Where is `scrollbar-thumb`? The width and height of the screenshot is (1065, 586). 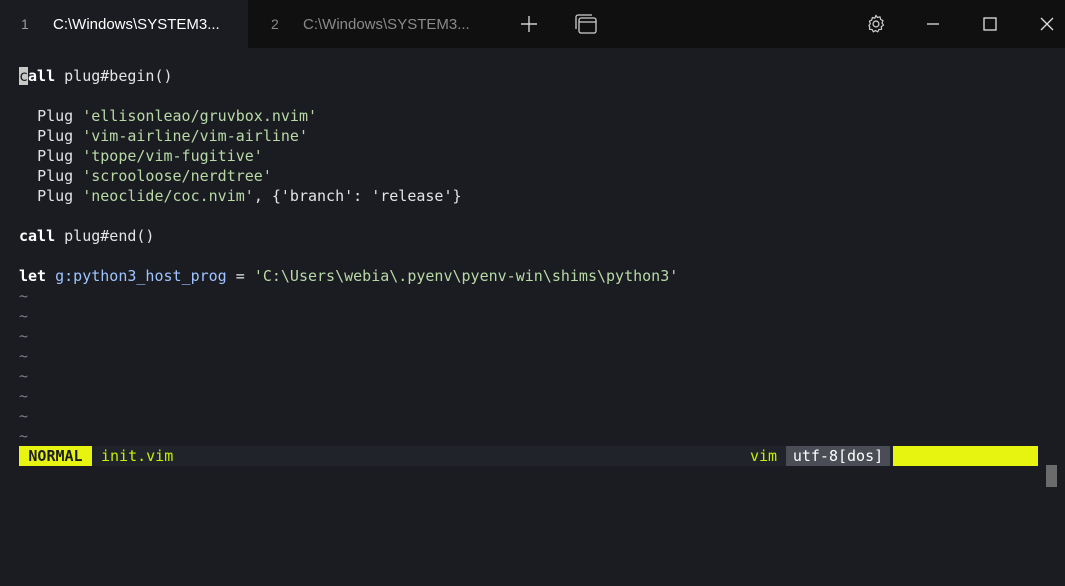 scrollbar-thumb is located at coordinates (1051, 476).